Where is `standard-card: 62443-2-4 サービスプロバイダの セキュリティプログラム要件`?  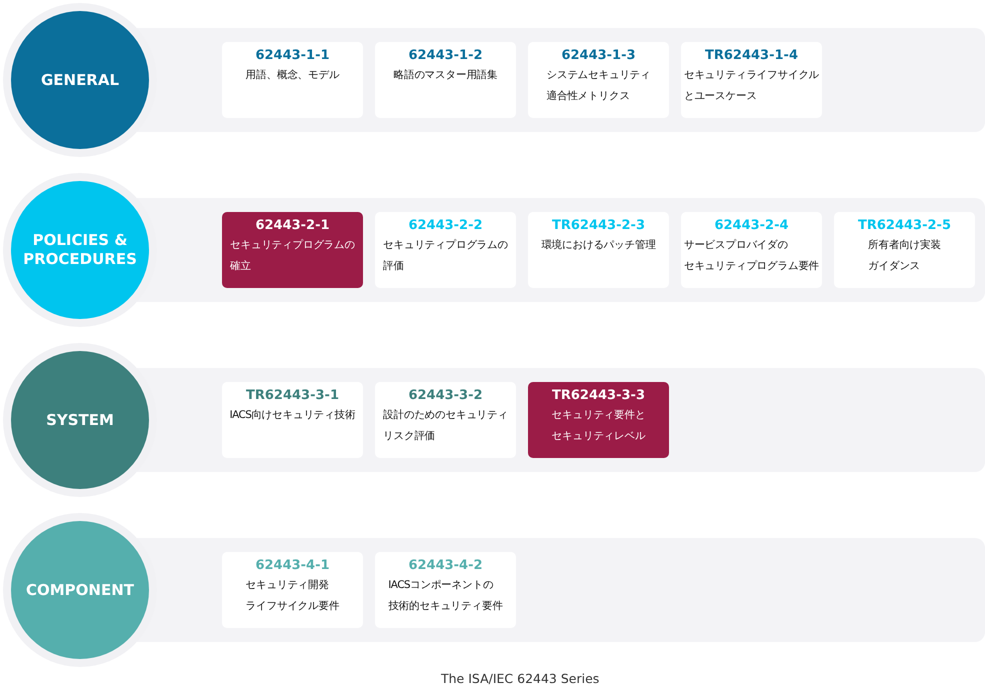
standard-card: 62443-2-4 サービスプロバイダの セキュリティプログラム要件 is located at coordinates (751, 250).